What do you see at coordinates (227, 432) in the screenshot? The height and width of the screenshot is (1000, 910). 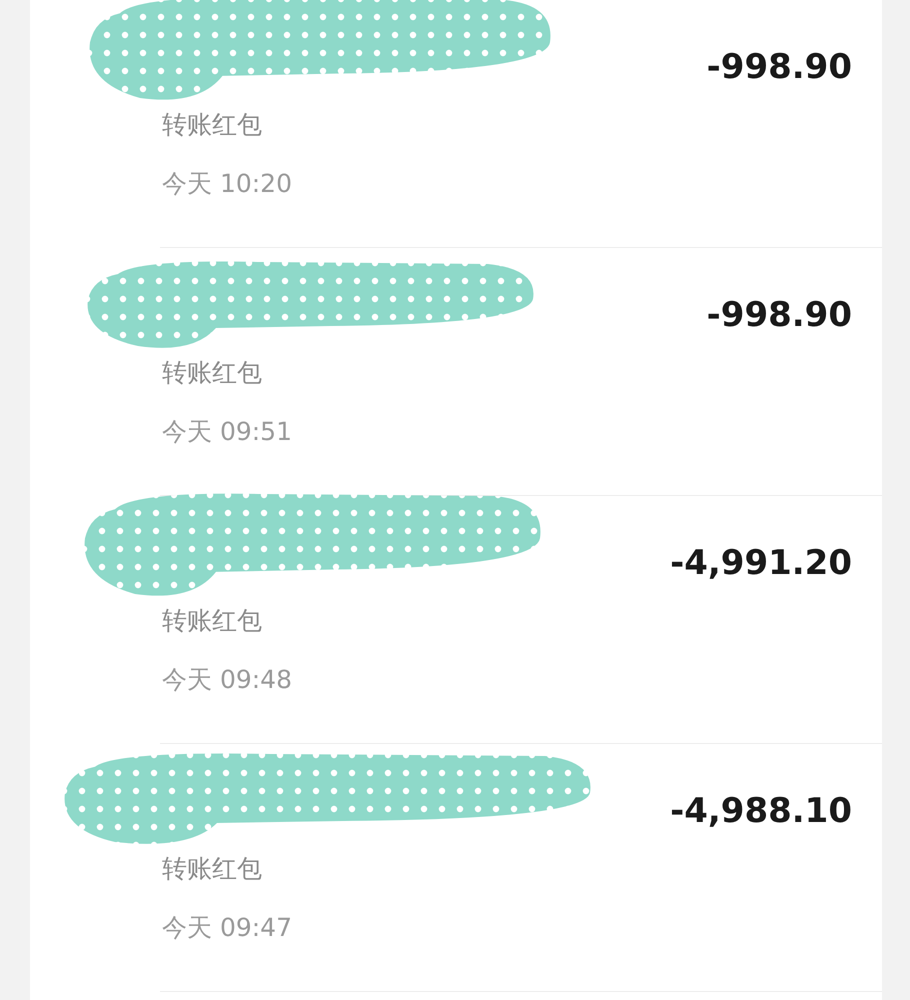 I see `transaction-time: 今天 09:51` at bounding box center [227, 432].